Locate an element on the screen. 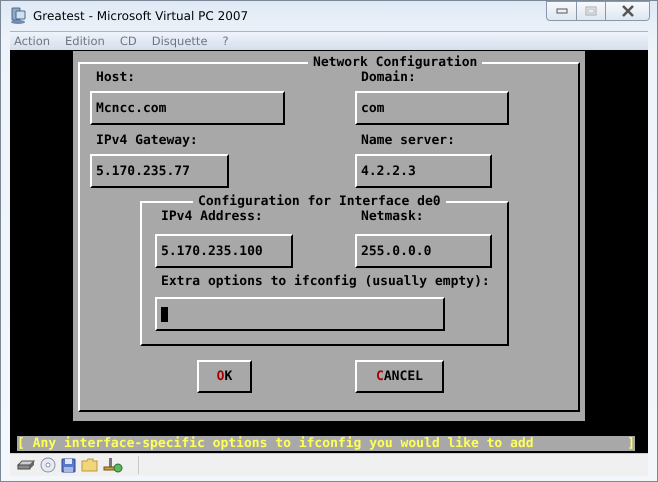  input-field: com is located at coordinates (432, 108).